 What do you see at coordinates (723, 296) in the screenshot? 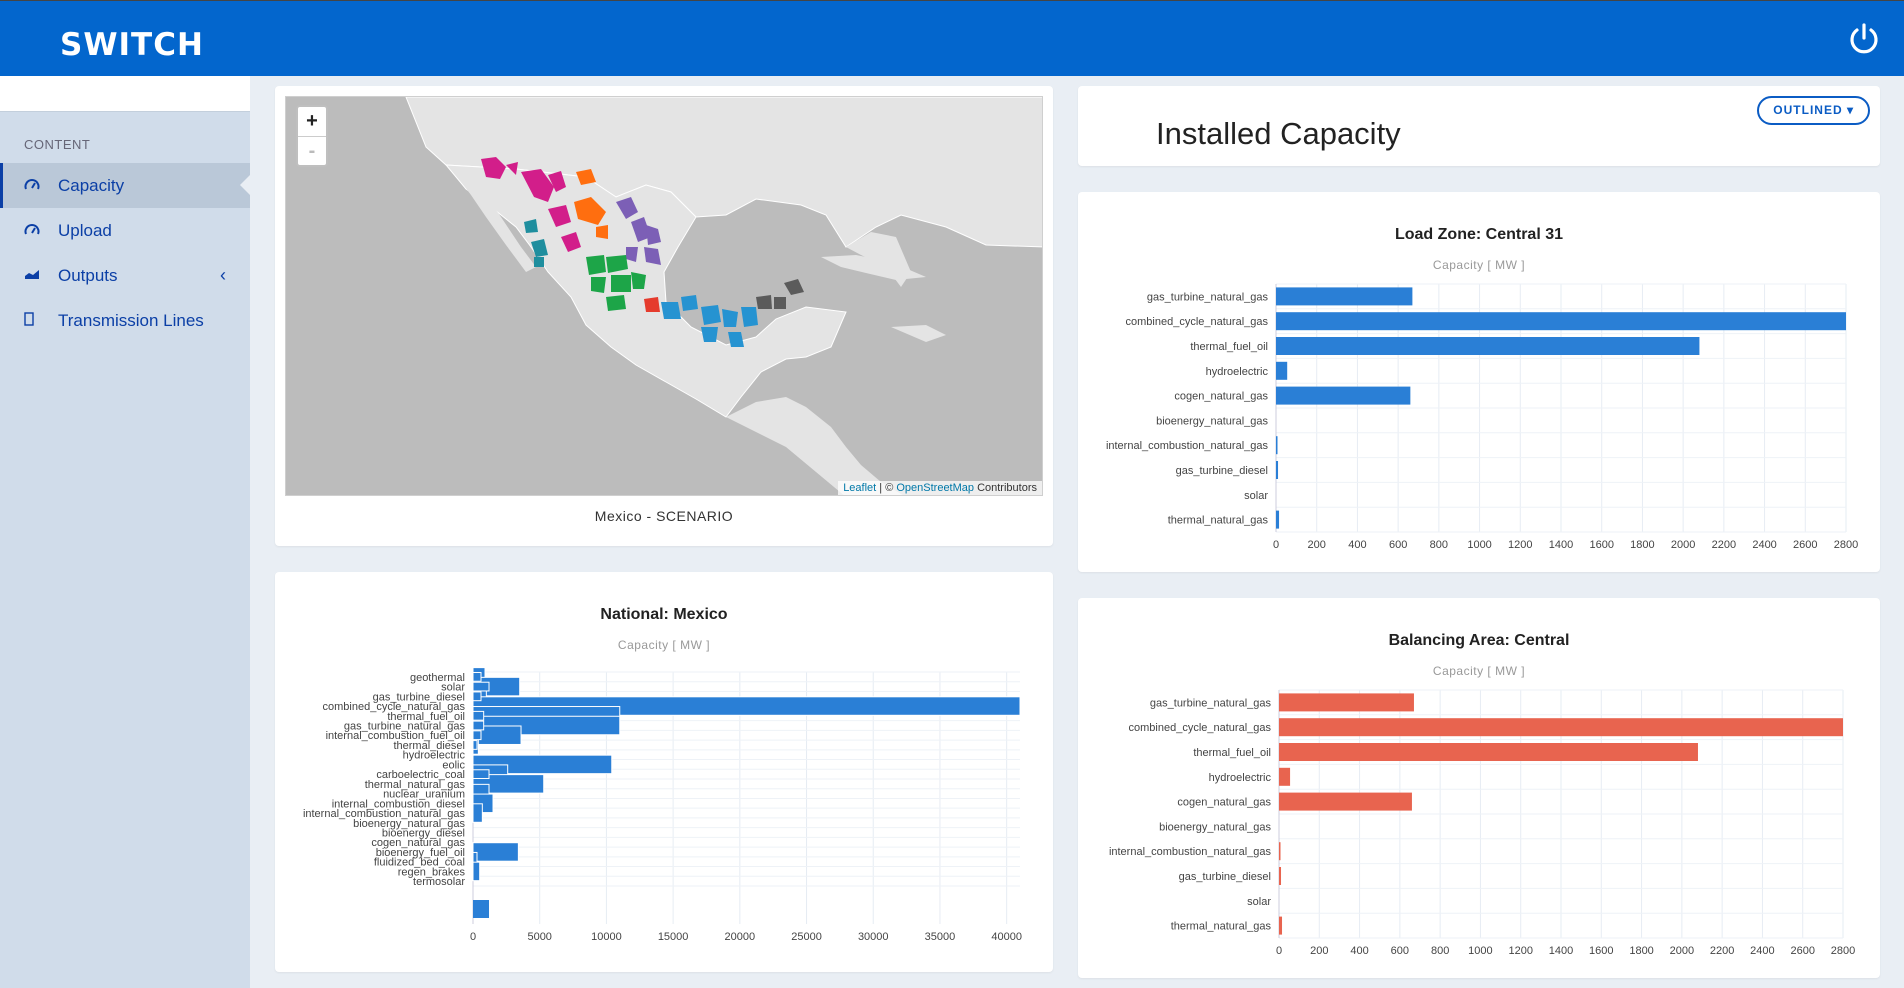
I see `map-canvas` at bounding box center [723, 296].